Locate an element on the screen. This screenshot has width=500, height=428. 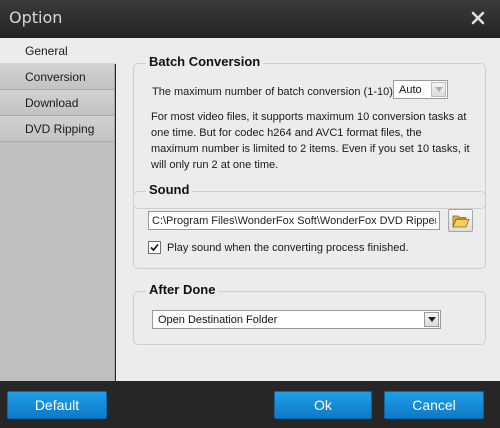
sidebar-item-label: Download is located at coordinates (52, 103).